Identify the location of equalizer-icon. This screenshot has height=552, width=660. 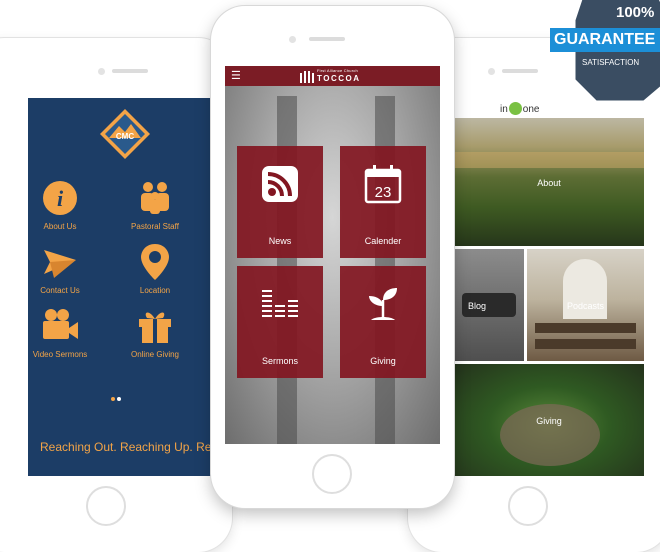
(280, 303).